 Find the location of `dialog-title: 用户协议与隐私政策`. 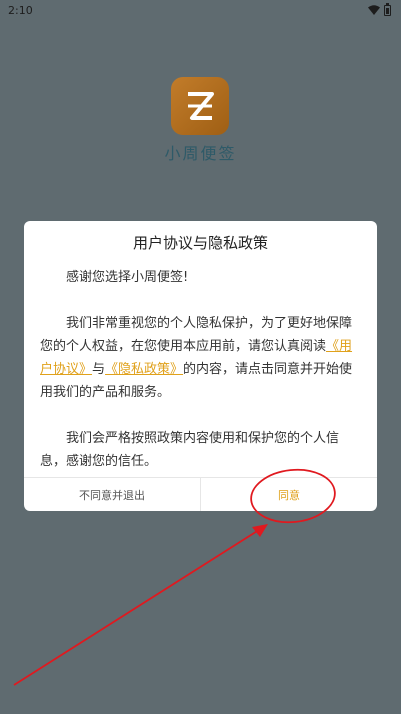

dialog-title: 用户协议与隐私政策 is located at coordinates (200, 242).